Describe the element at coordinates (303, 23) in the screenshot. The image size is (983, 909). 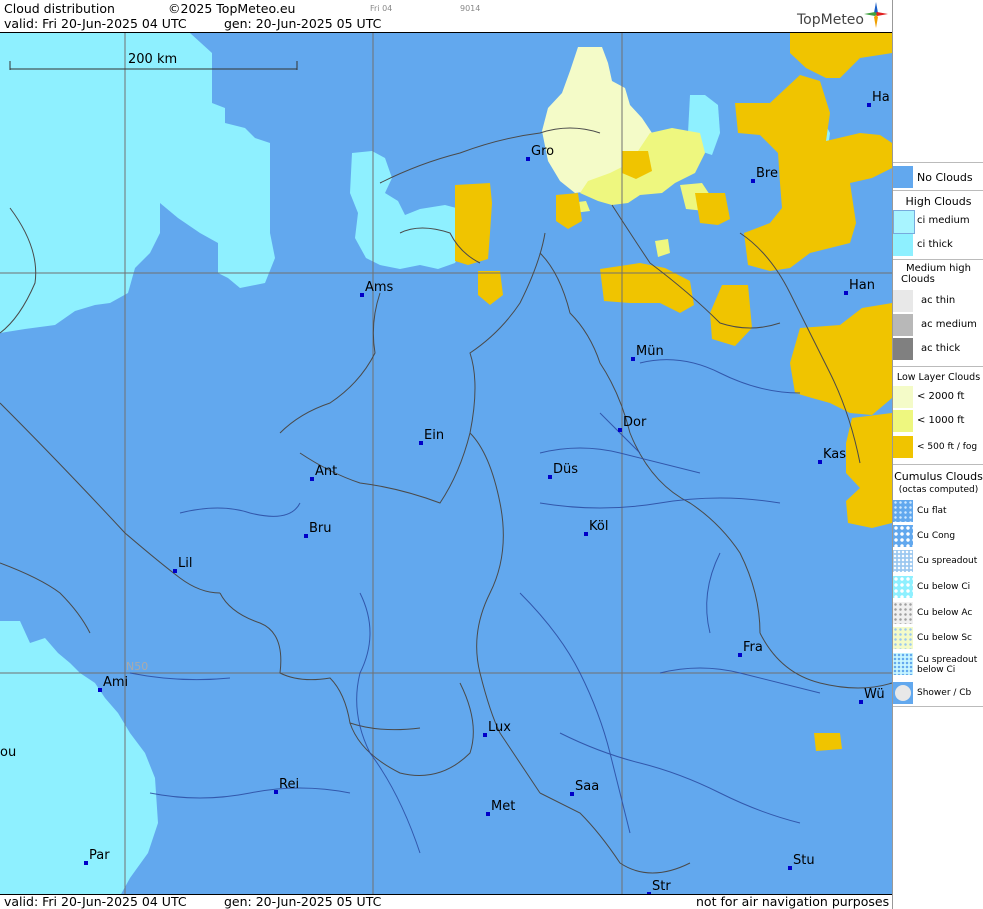
I see `generated-time: gen: 20-Jun-2025 05 UTC` at that location.